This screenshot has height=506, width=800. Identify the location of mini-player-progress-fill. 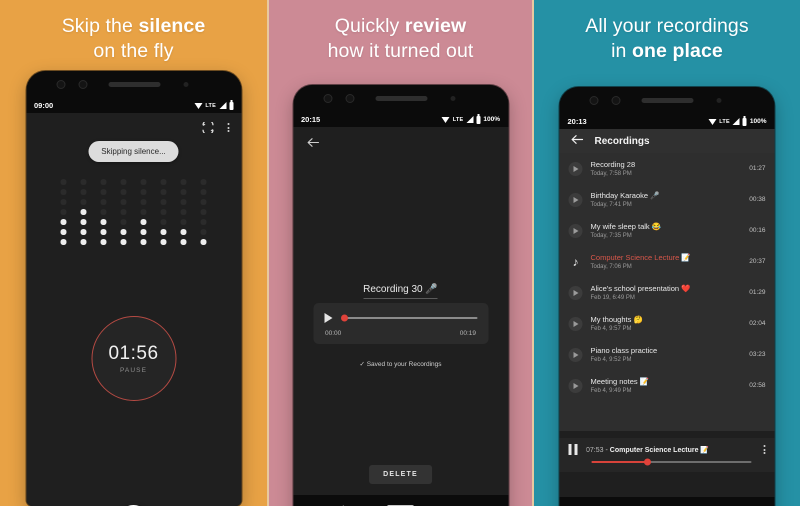
(619, 462).